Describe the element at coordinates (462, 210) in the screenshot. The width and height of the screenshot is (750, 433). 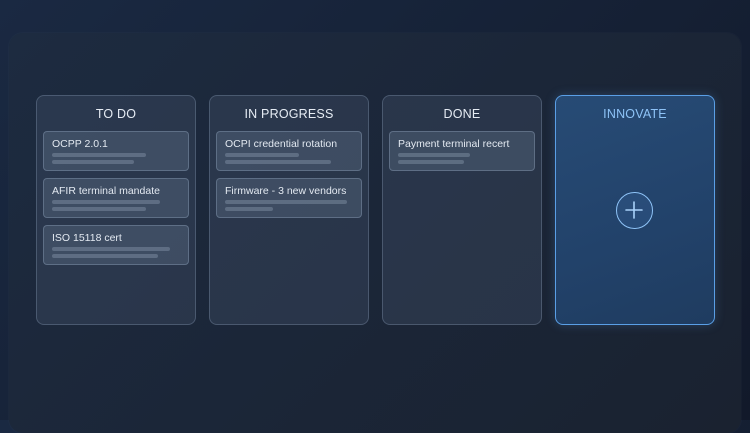
I see `column-done: DONE Payment terminal recert` at that location.